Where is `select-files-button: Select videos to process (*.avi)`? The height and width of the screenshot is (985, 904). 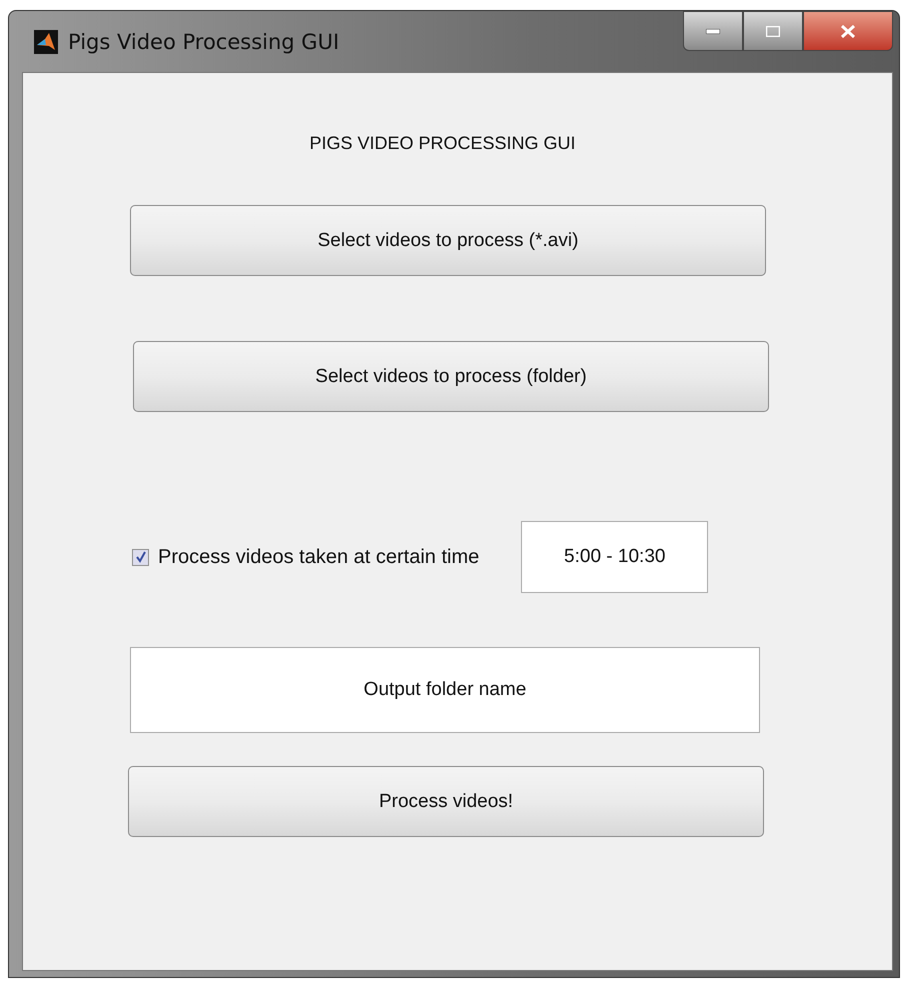 select-files-button: Select videos to process (*.avi) is located at coordinates (448, 240).